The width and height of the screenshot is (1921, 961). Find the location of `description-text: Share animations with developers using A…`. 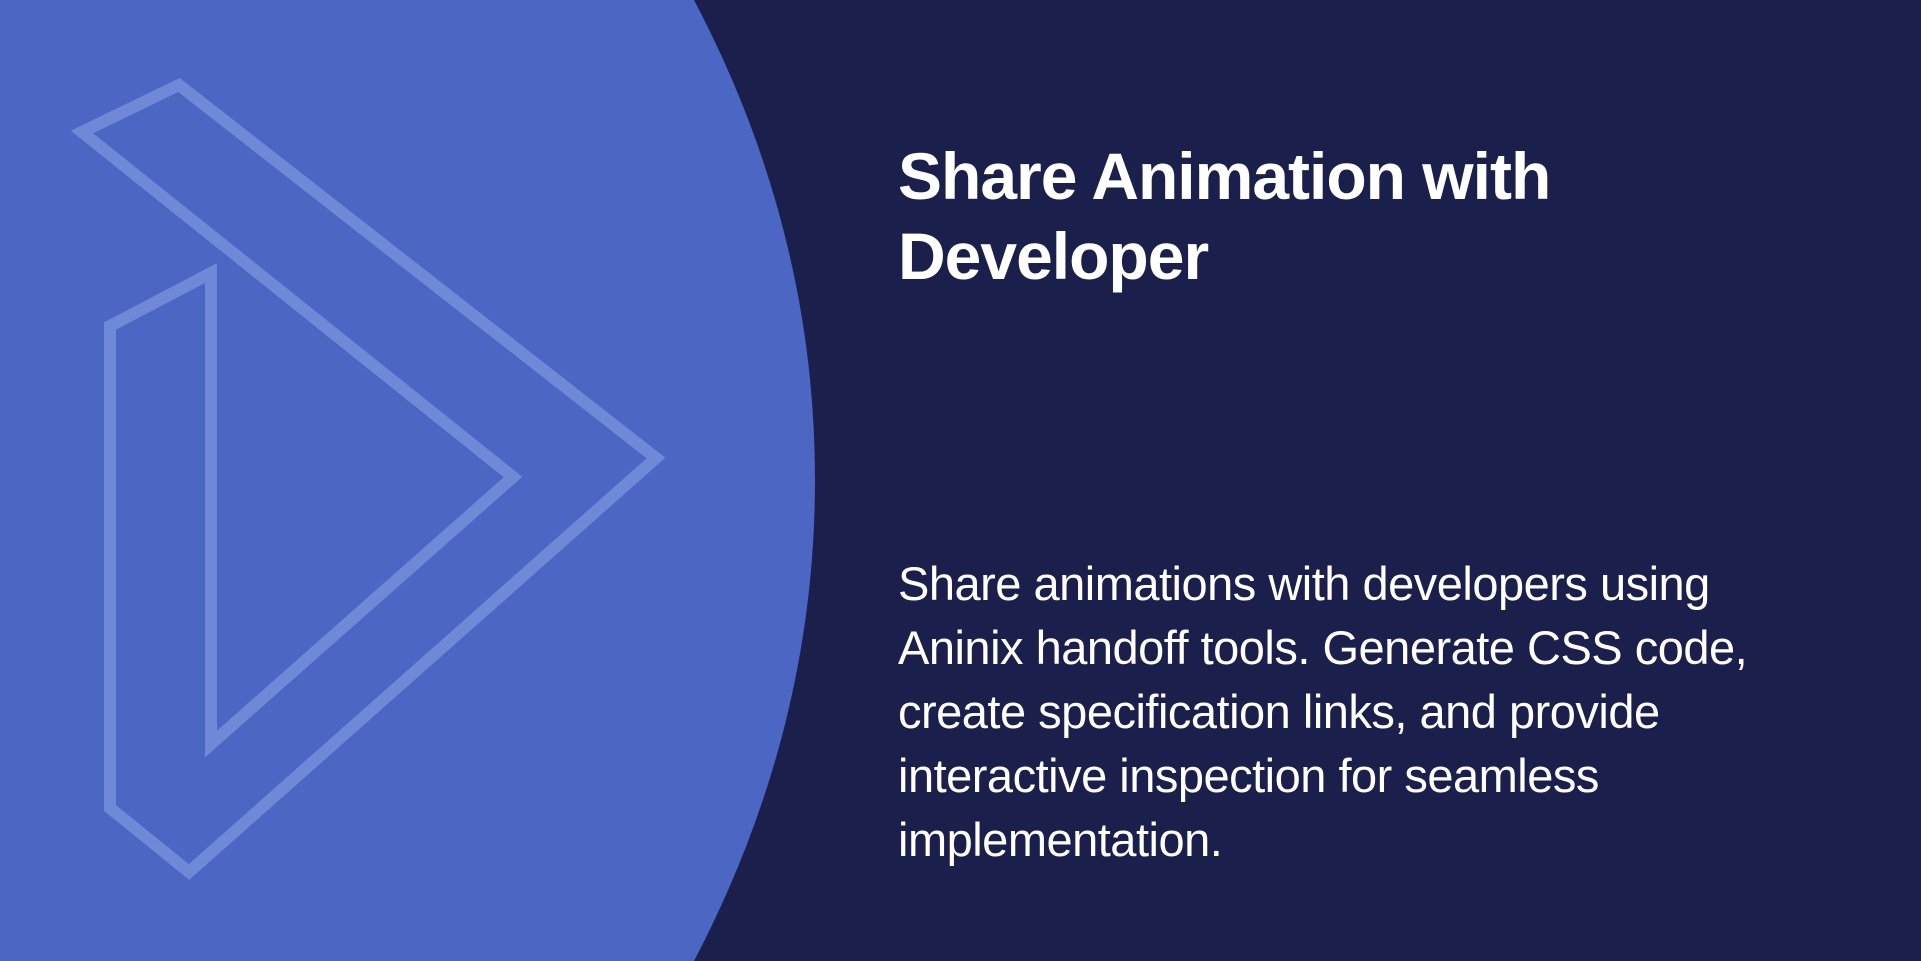

description-text: Share animations with developers using A… is located at coordinates (1323, 711).